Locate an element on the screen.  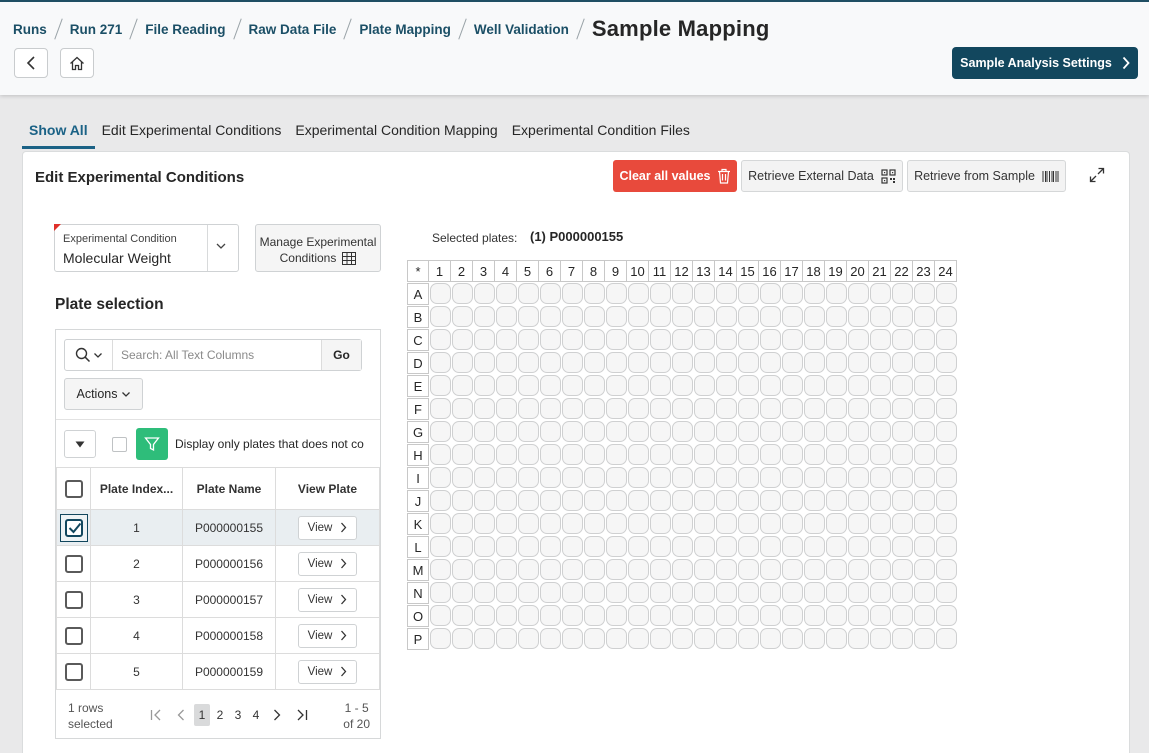
row-select-cell is located at coordinates (73, 599).